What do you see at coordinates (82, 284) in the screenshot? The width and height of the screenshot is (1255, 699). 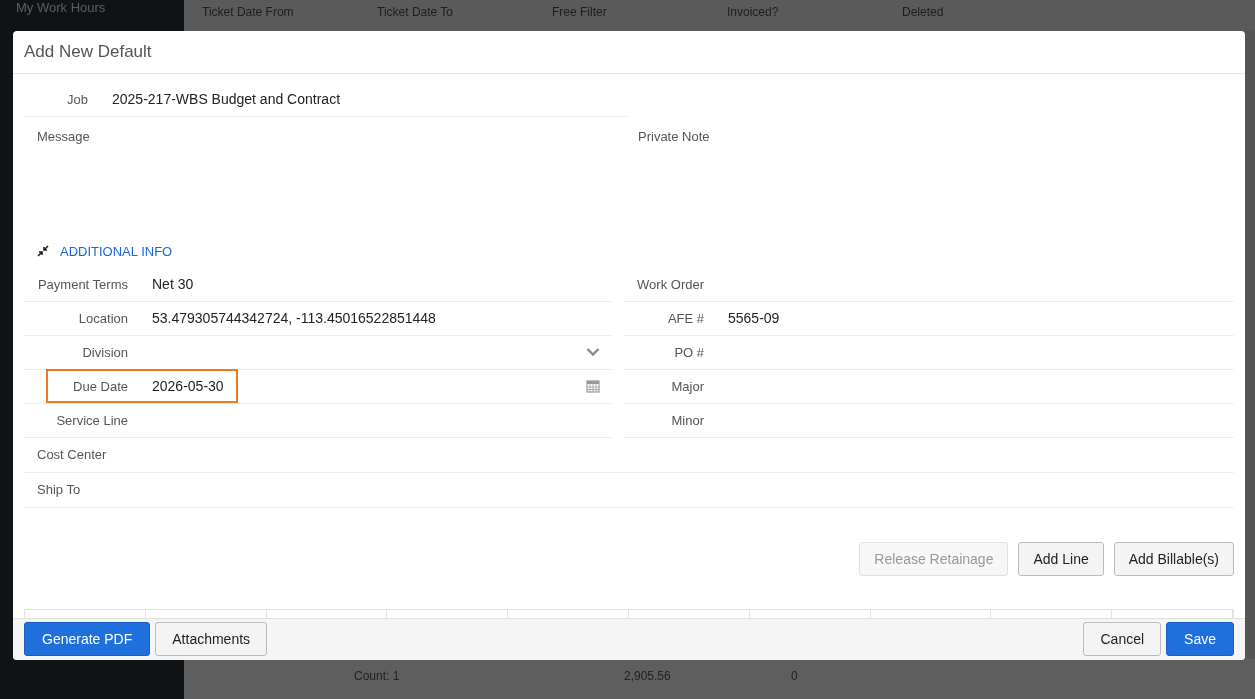 I see `field-label: Payment Terms` at bounding box center [82, 284].